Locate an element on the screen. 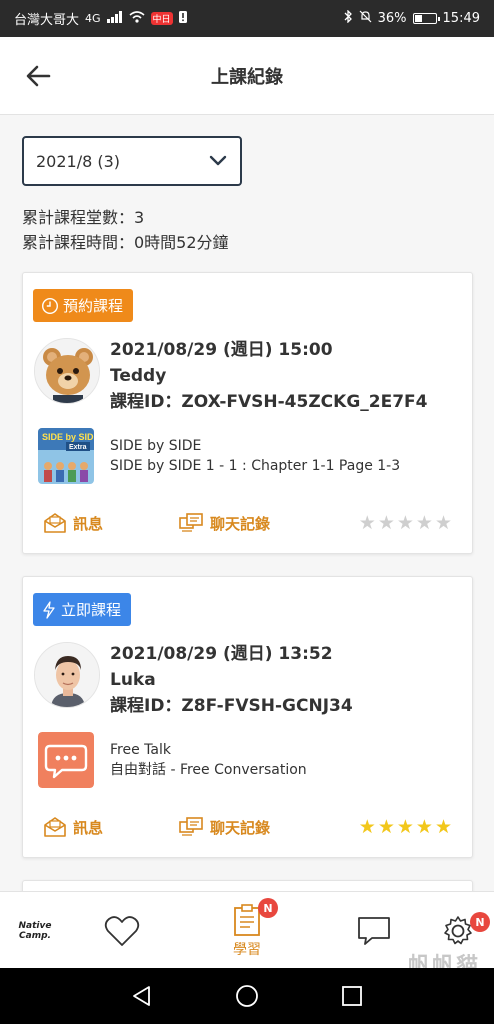 The height and width of the screenshot is (1024, 494). free-talk-icon-tile is located at coordinates (66, 760).